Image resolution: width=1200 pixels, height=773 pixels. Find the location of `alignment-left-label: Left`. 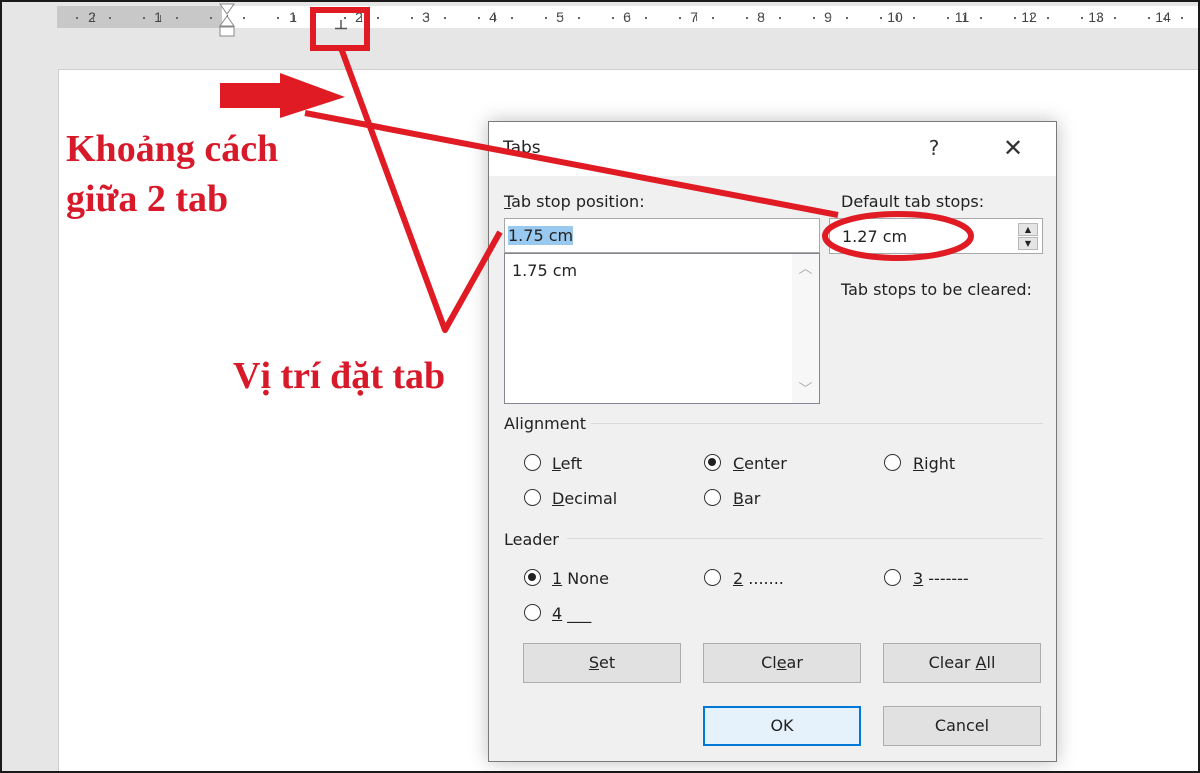

alignment-left-label: Left is located at coordinates (567, 463).